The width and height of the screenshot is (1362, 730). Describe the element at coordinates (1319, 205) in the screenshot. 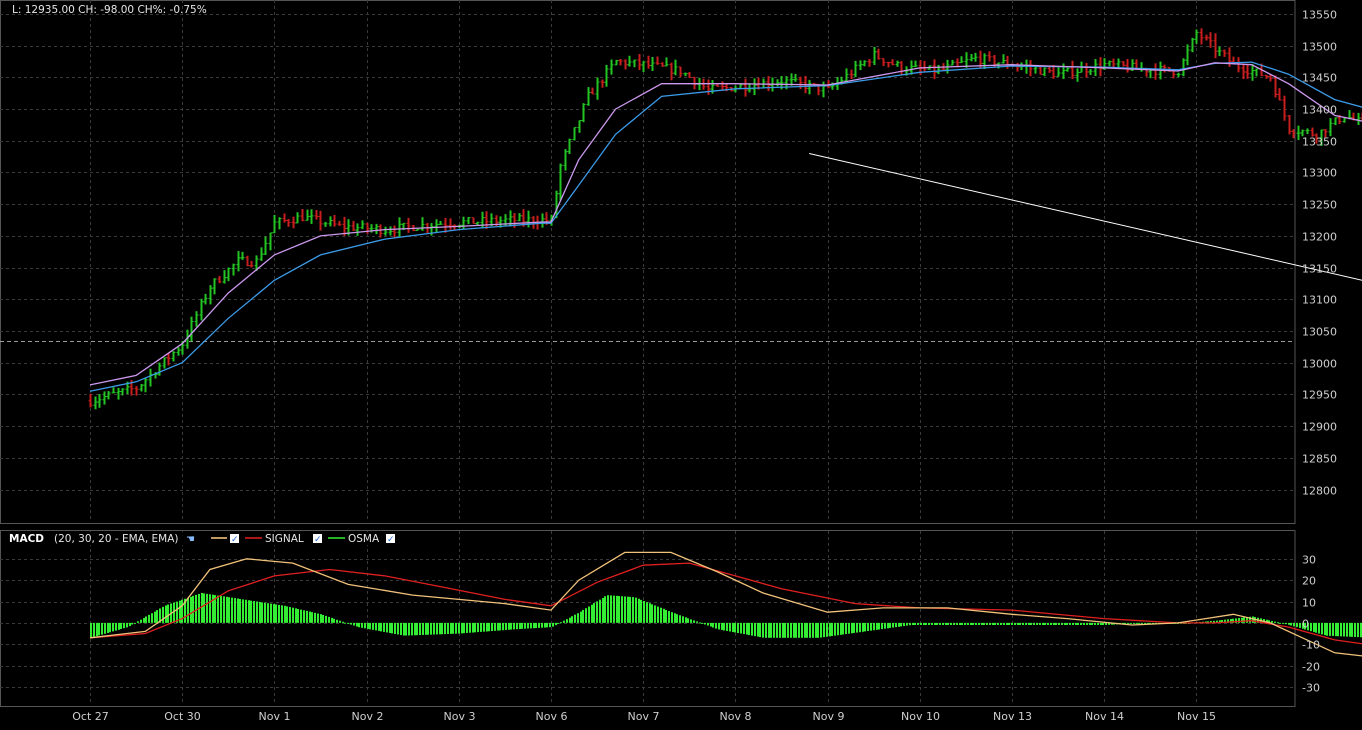

I see `price-tick-label: 13250` at that location.